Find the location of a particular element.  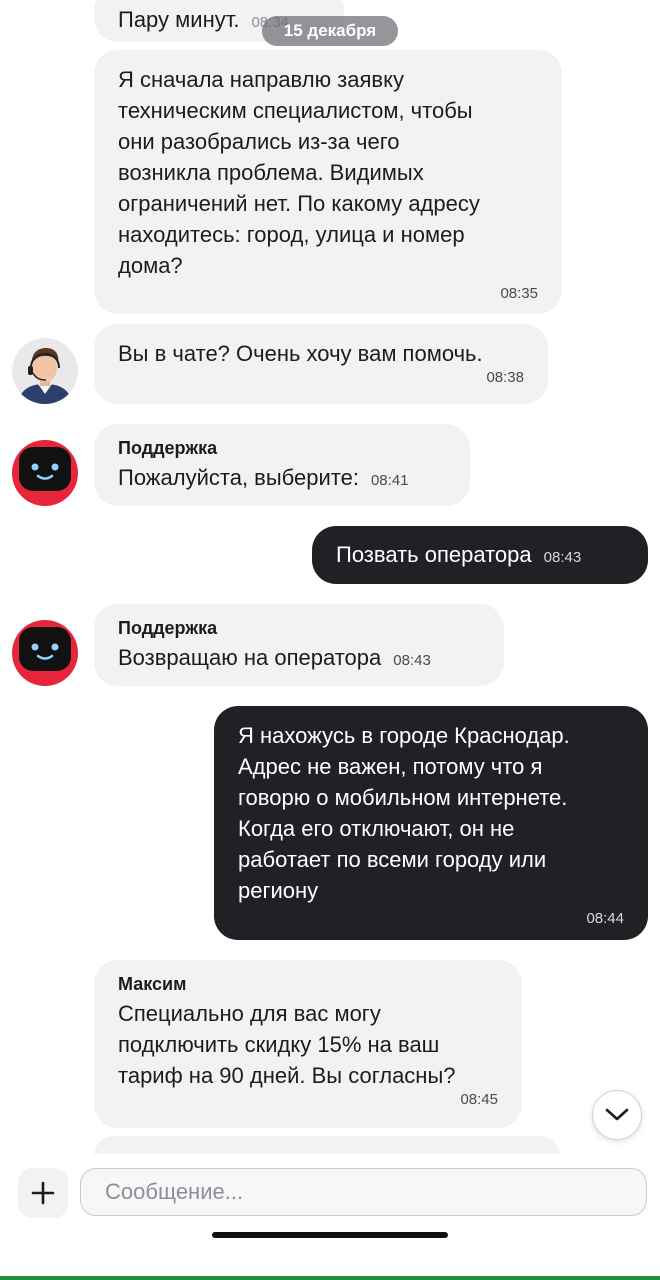

message-bubble: Поддержка Пожалуйста, выберите: 08:41 is located at coordinates (282, 465).